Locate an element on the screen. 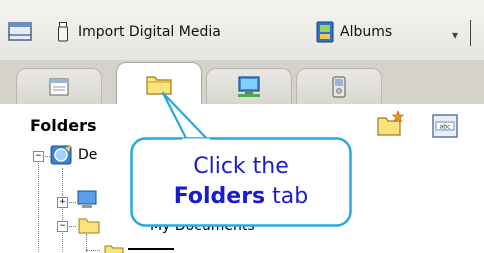 Image resolution: width=484 pixels, height=253 pixels. callout-line-2-rest: tab is located at coordinates (287, 196).